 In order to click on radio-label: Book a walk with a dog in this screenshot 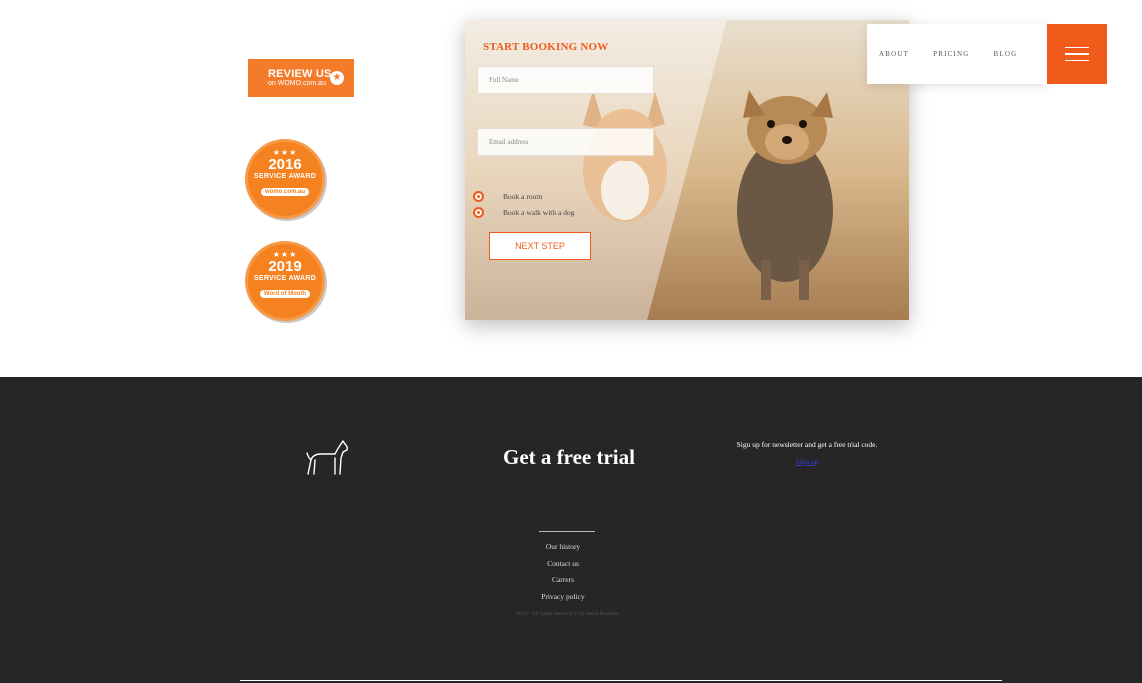, I will do `click(539, 212)`.